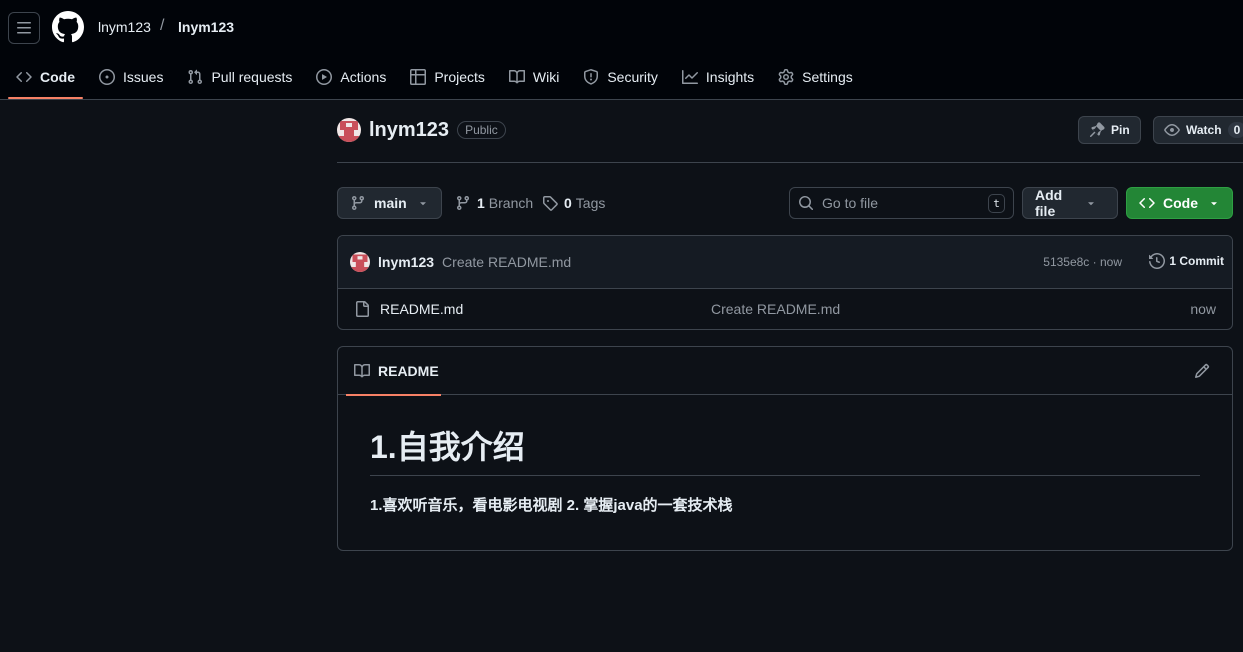  I want to click on file-name: README.md, so click(421, 309).